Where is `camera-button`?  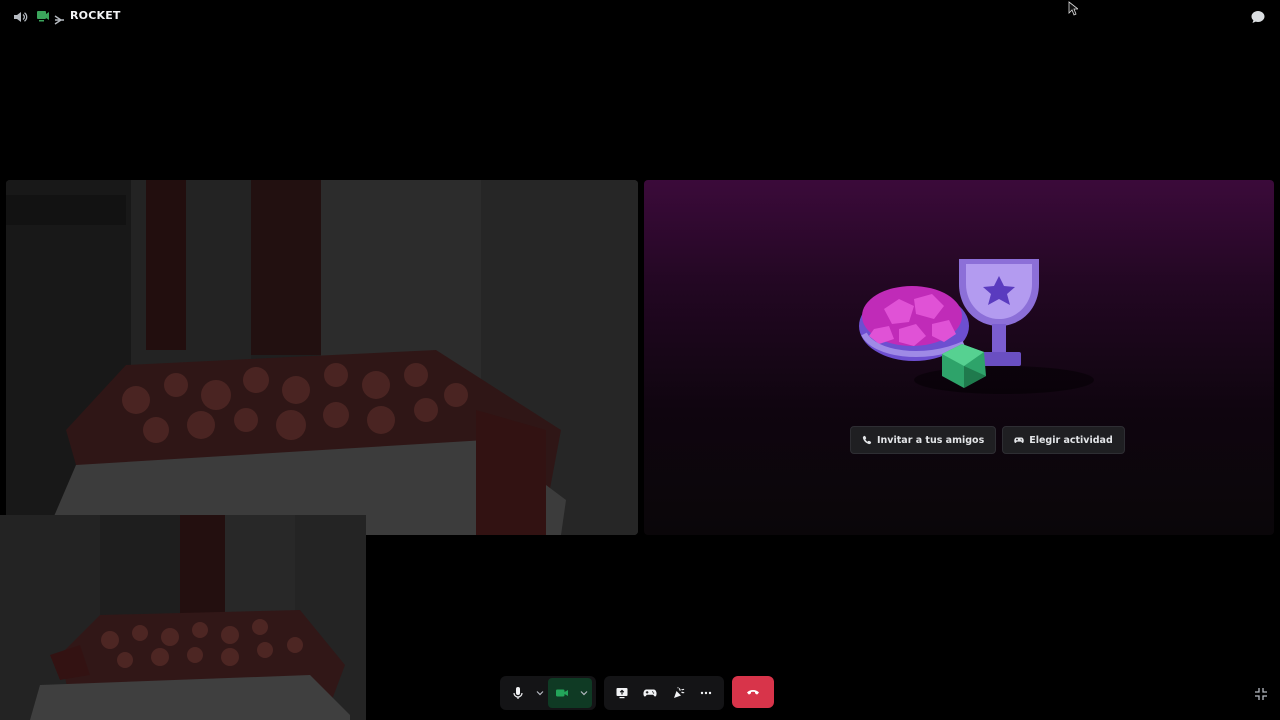
camera-button is located at coordinates (562, 693).